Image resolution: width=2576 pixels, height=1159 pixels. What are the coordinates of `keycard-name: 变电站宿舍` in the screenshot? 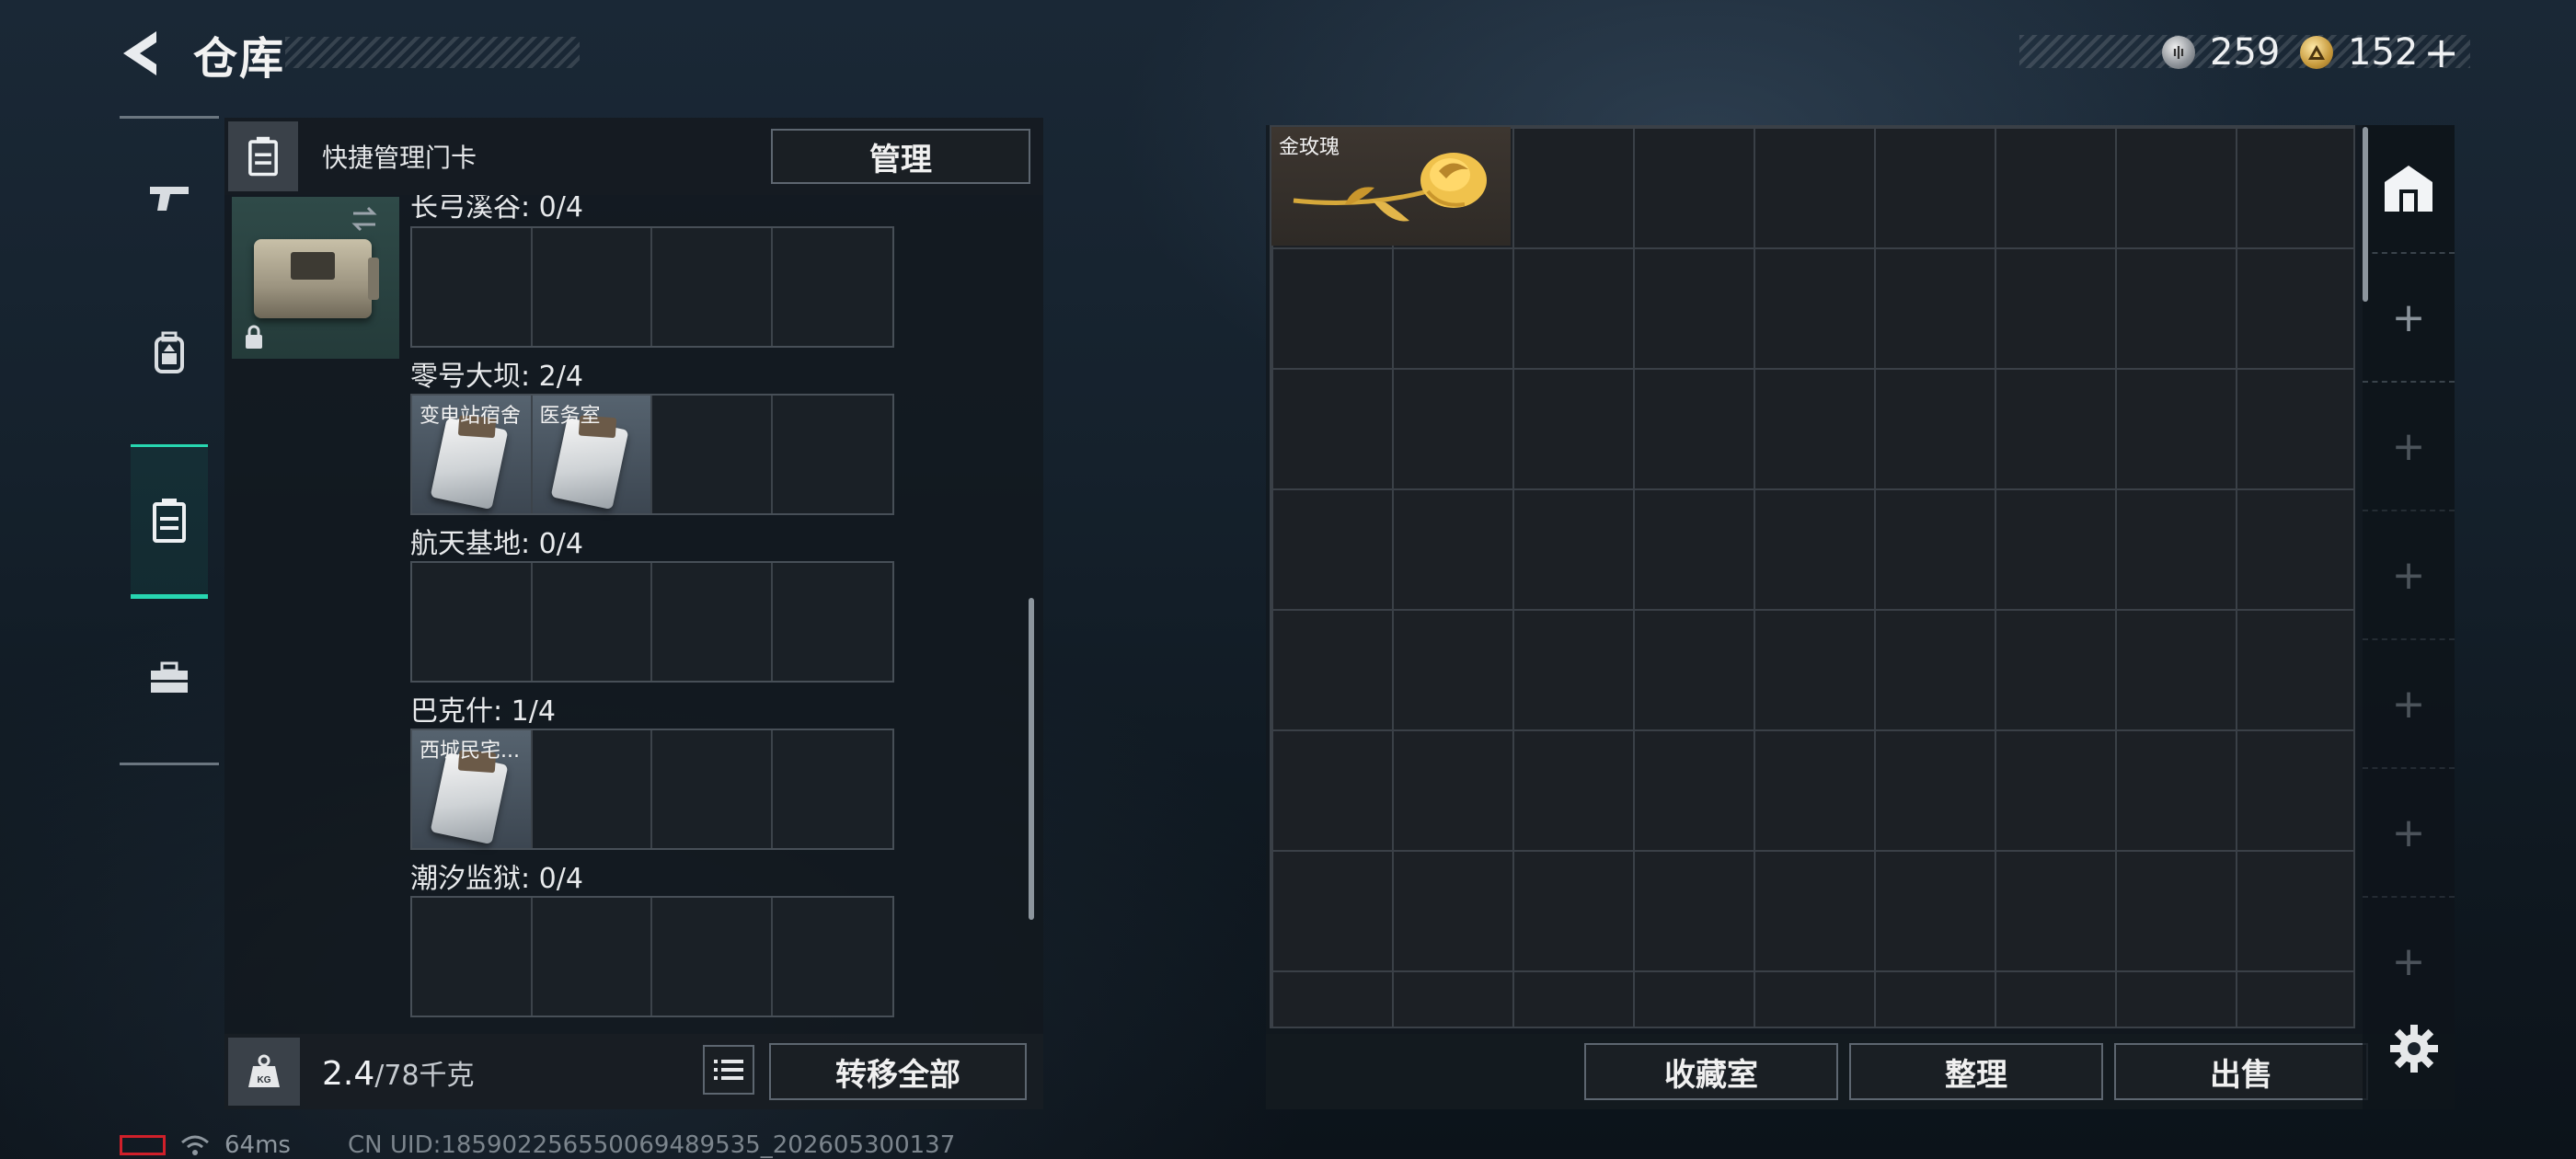 It's located at (471, 416).